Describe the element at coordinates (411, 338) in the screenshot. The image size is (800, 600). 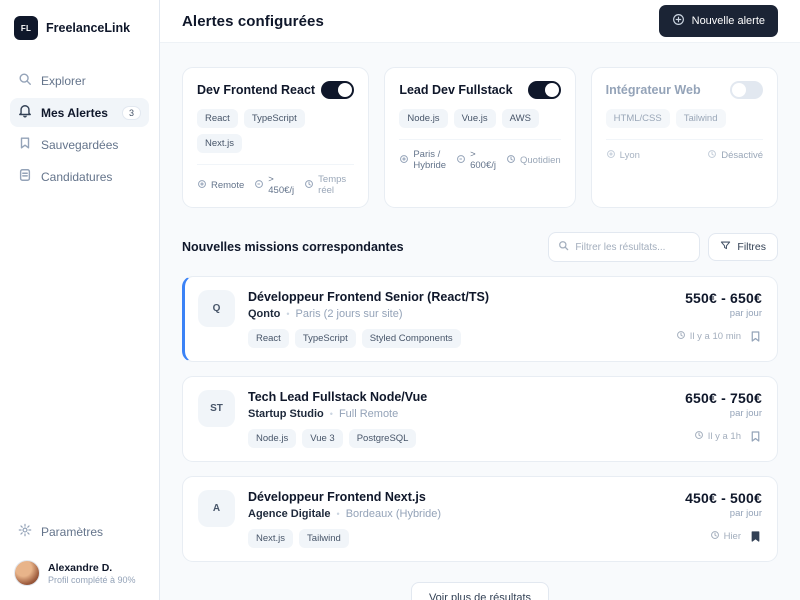
I see `mission-tag: Styled Components` at that location.